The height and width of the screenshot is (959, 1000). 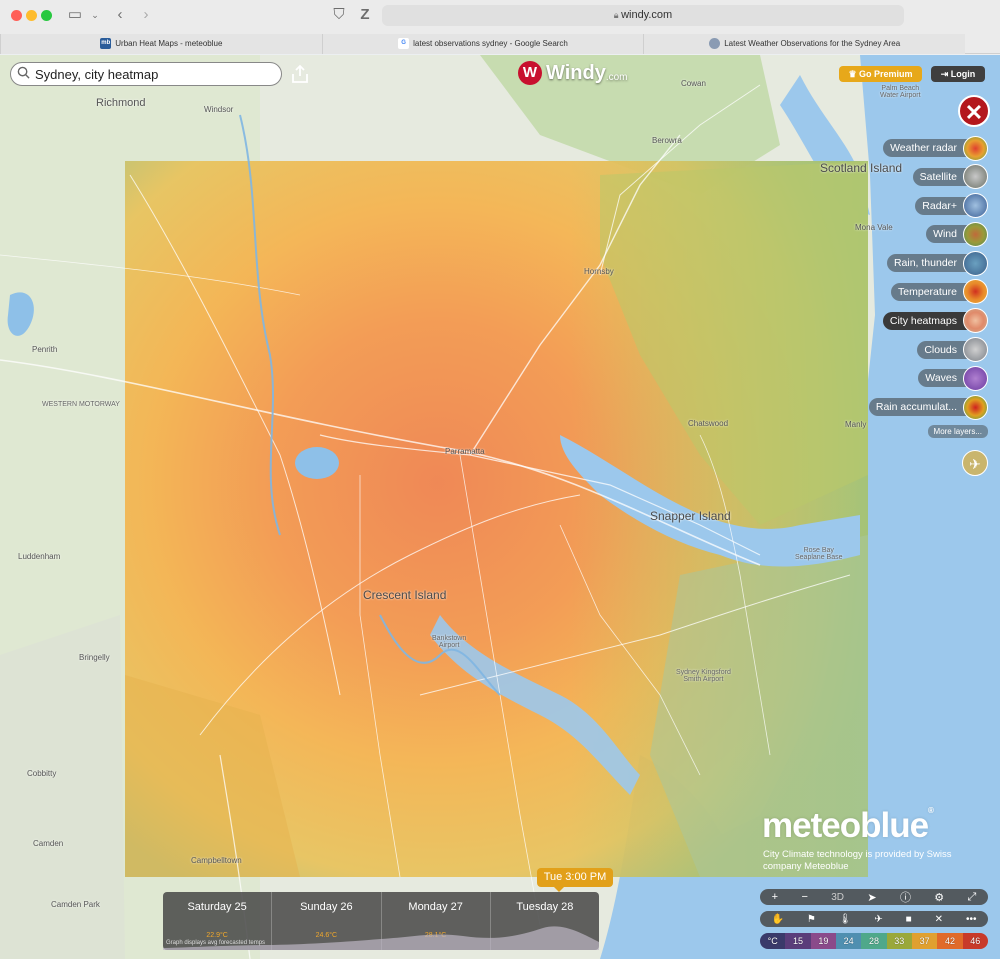 I want to click on place-crescent-island: Crescent Island, so click(x=405, y=595).